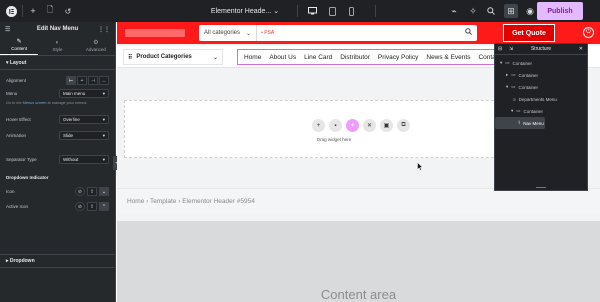  I want to click on icon-library-icon: ⌄, so click(104, 191).